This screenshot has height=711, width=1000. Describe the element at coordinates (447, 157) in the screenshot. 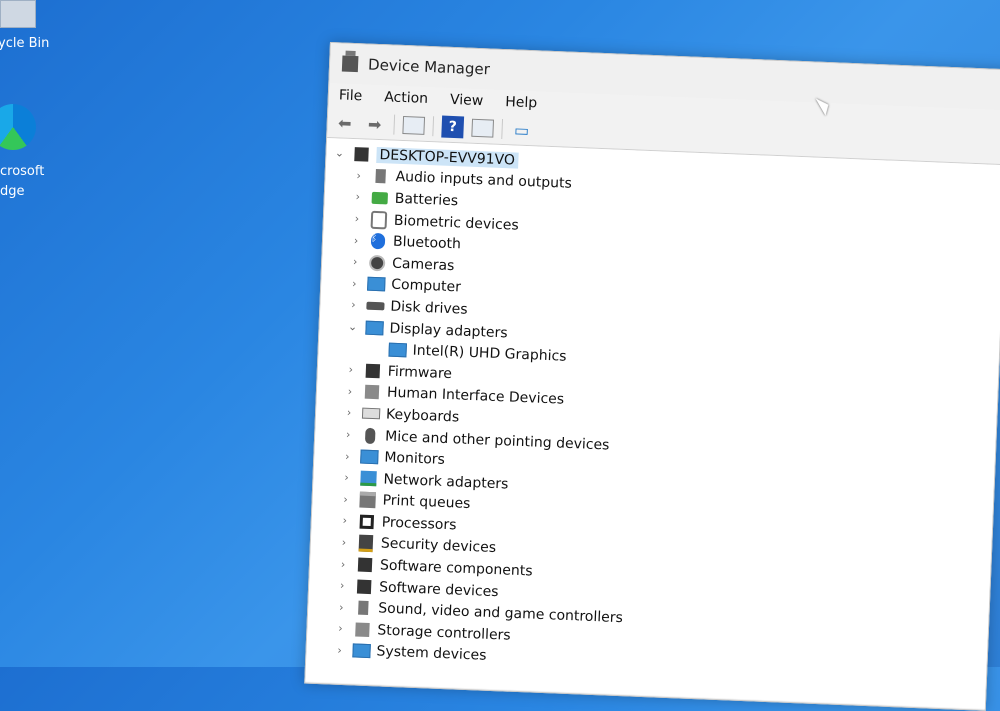

I see `tree-root-label: DESKTOP-EVV91VO` at that location.